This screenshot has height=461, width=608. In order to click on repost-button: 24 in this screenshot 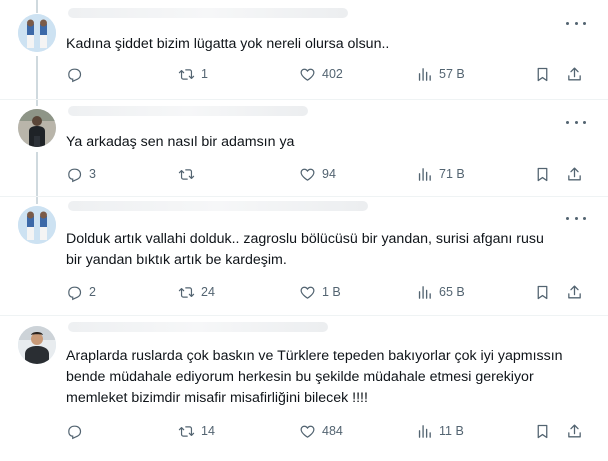, I will do `click(196, 292)`.